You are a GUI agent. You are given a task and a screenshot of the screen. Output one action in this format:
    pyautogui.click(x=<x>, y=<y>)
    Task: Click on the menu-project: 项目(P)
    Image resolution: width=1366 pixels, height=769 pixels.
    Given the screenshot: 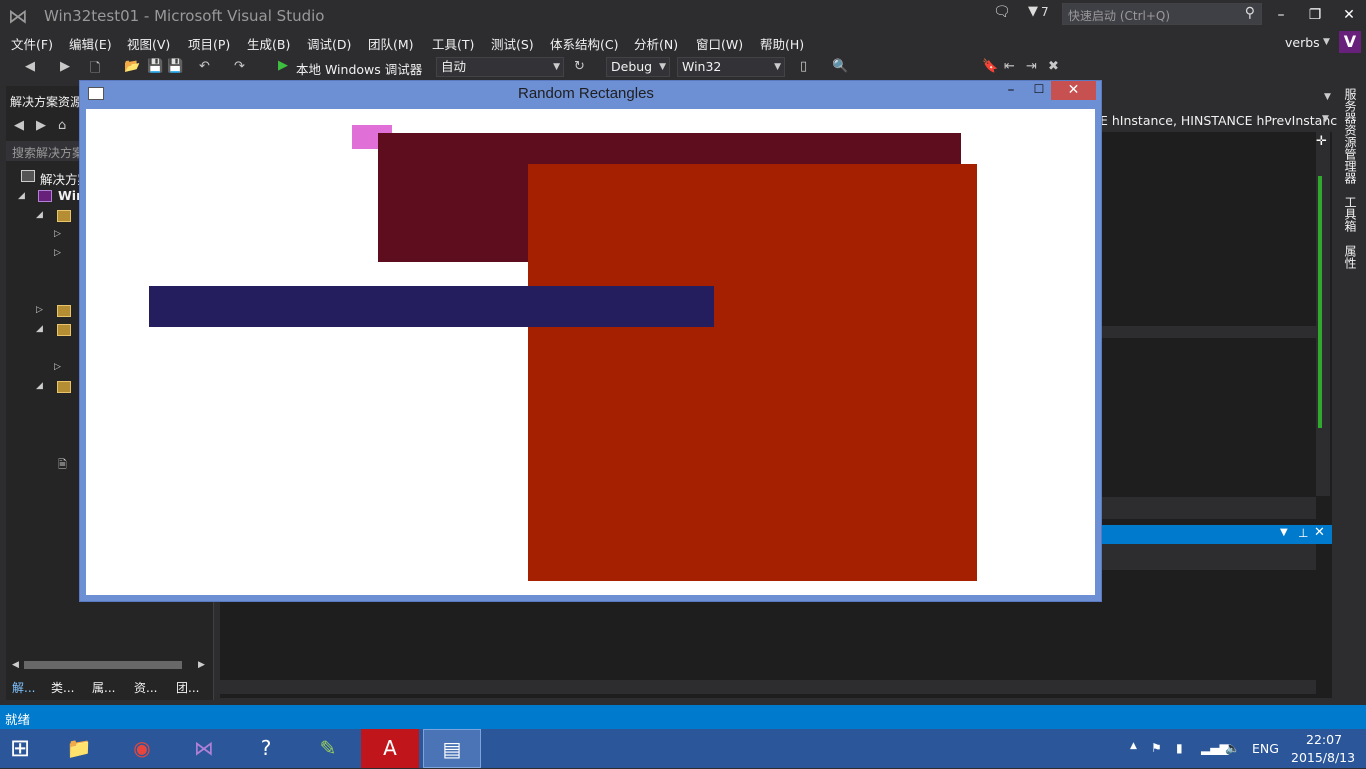 What is the action you would take?
    pyautogui.click(x=209, y=43)
    